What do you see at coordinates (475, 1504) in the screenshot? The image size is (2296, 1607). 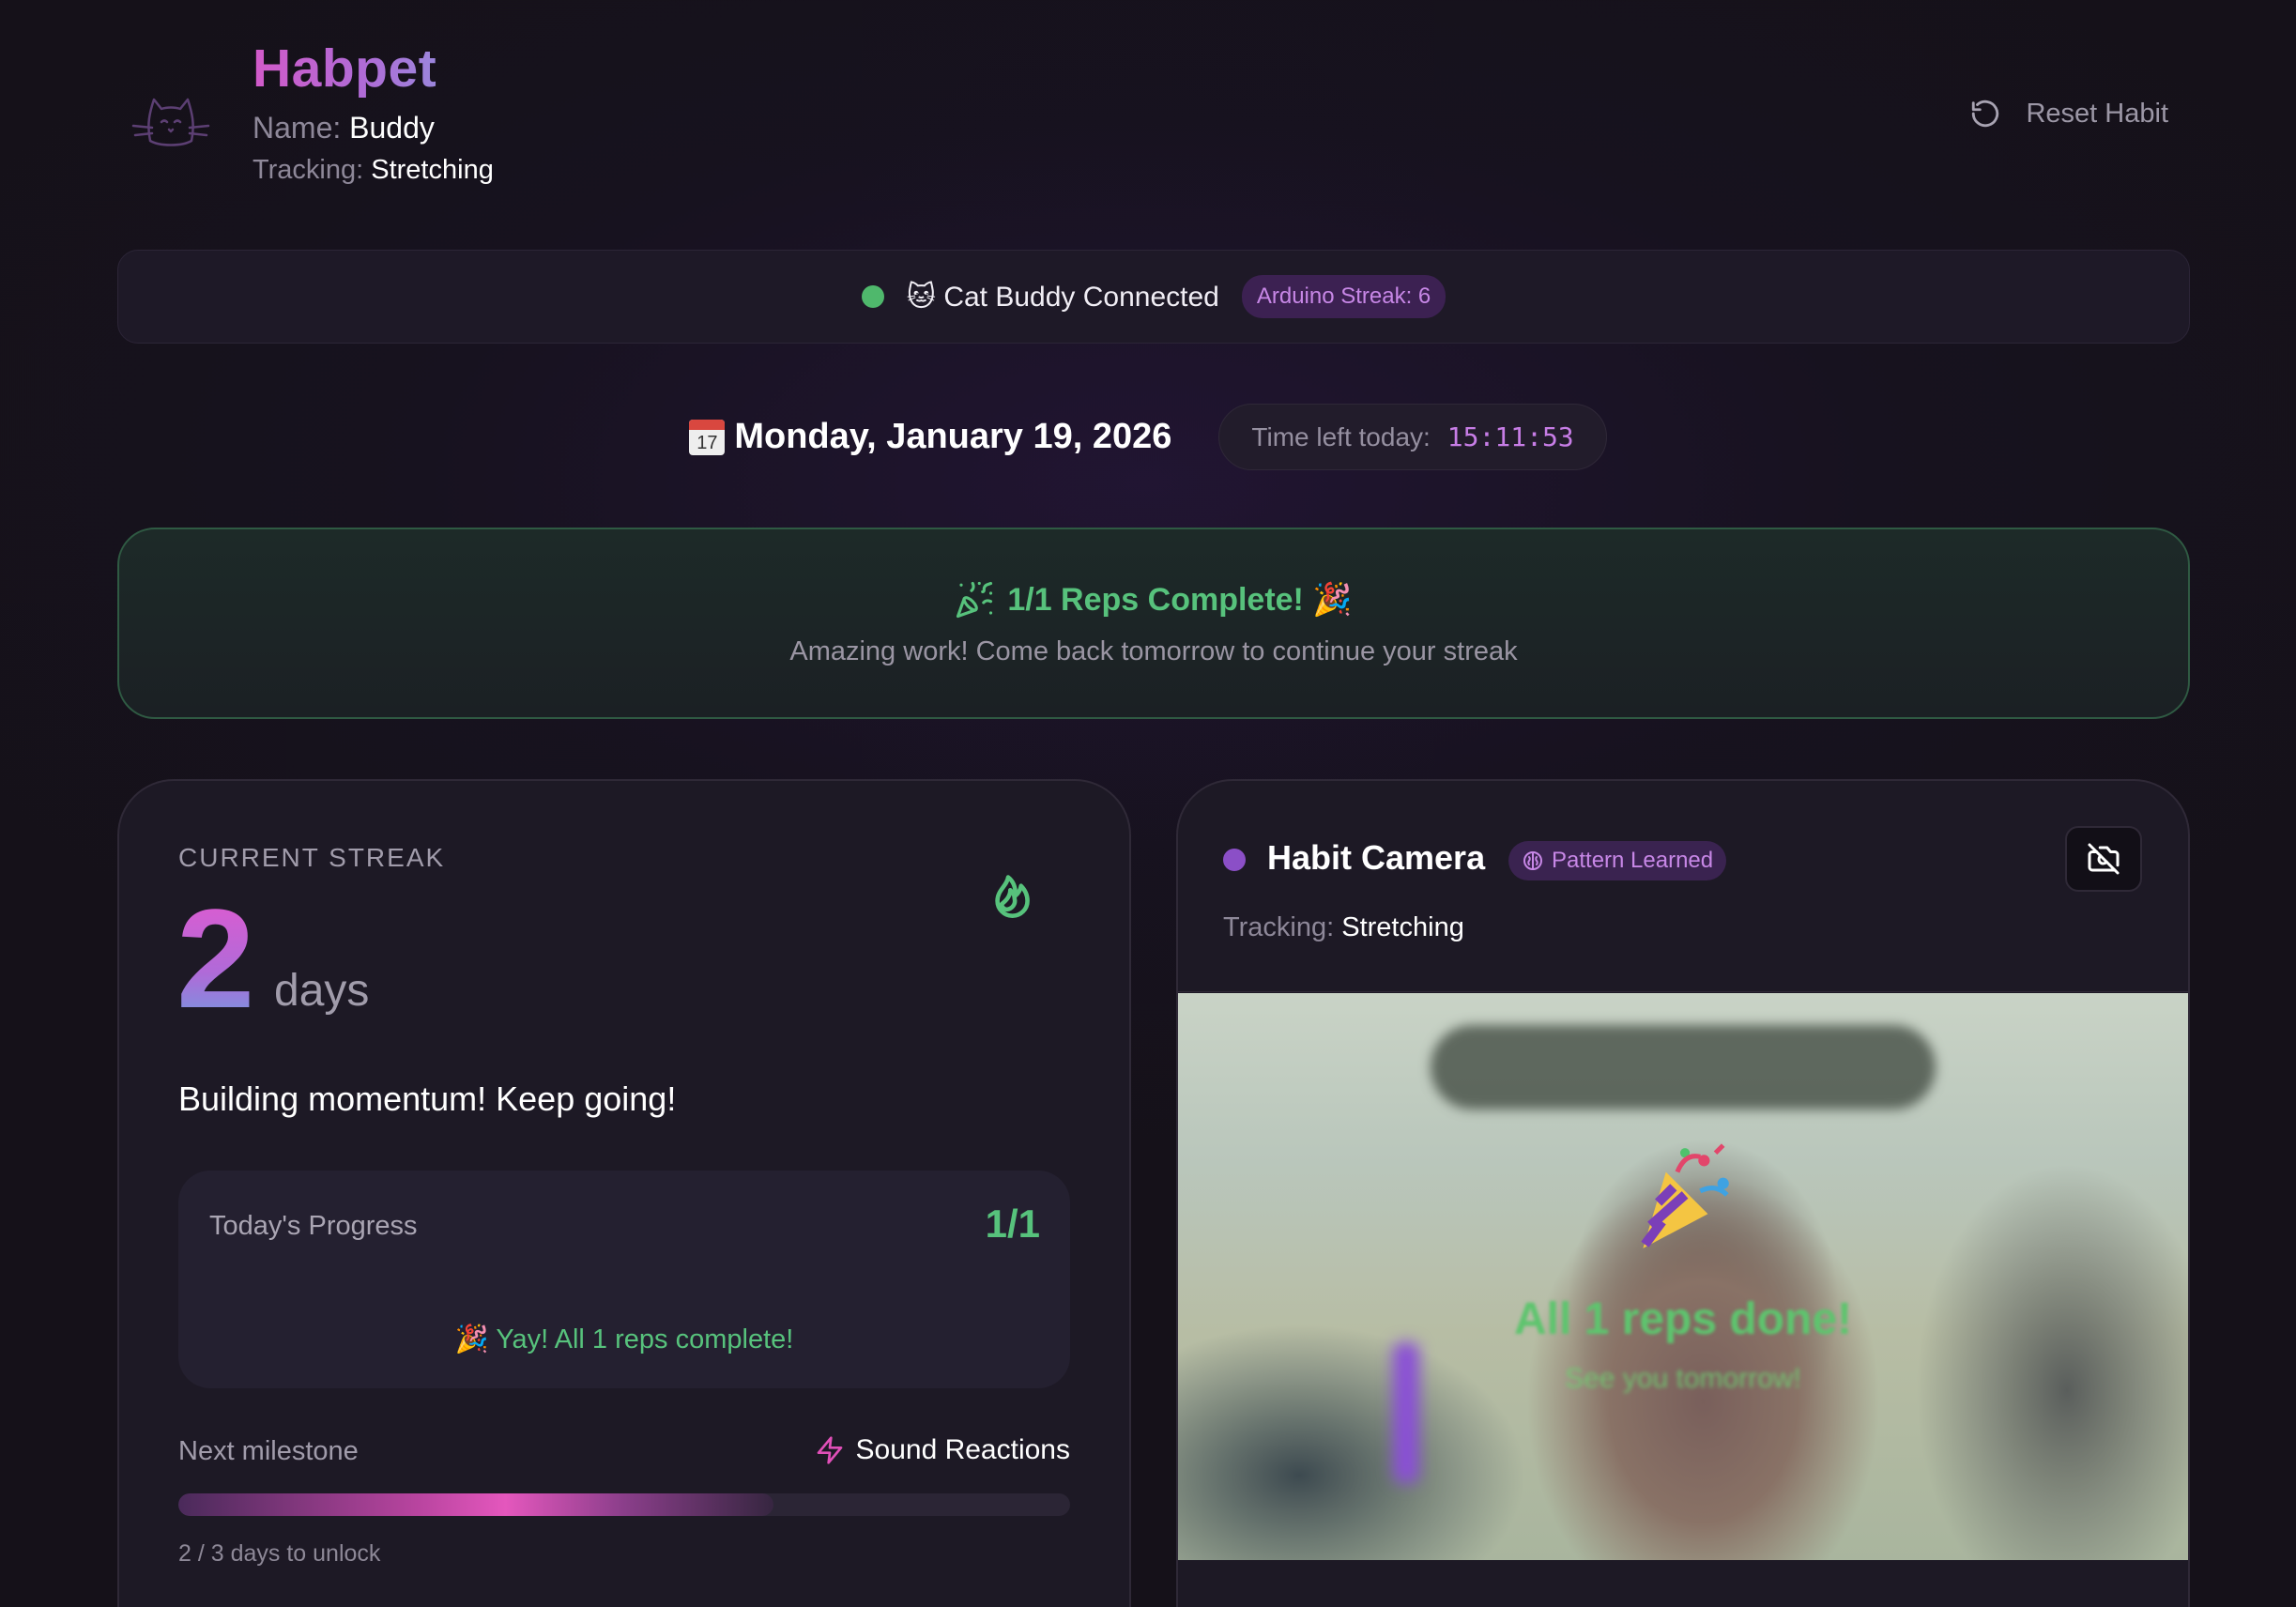 I see `milestone-progress-fill` at bounding box center [475, 1504].